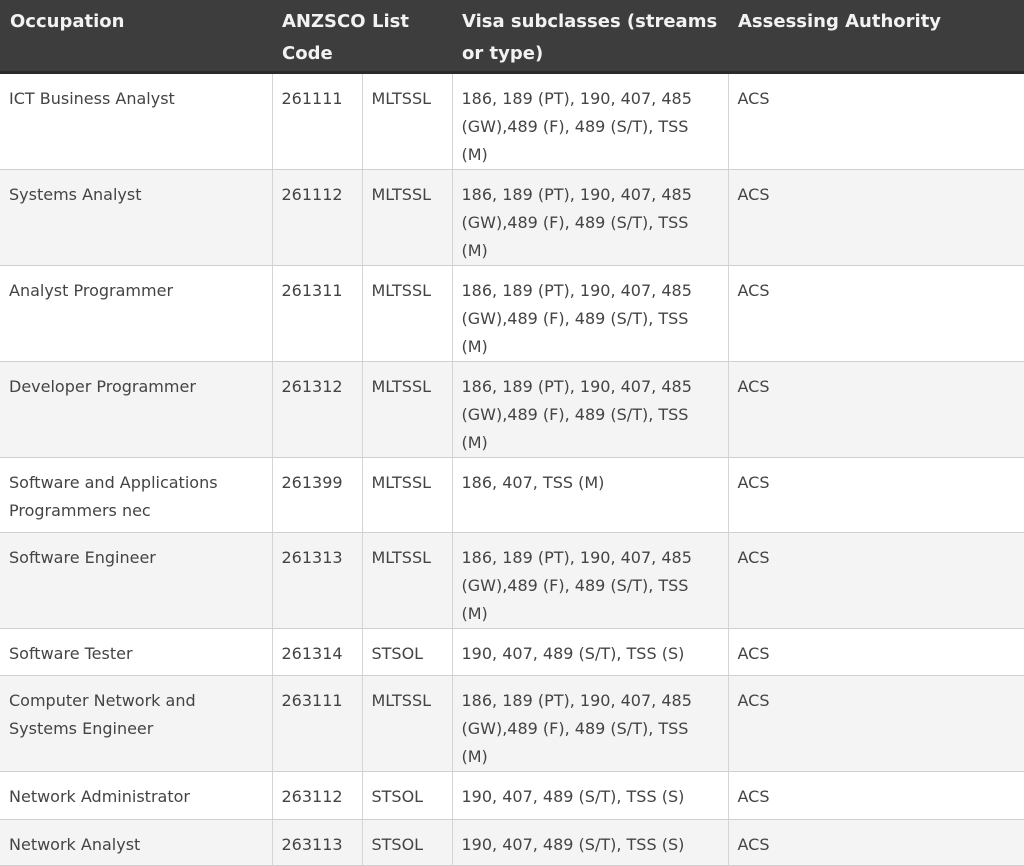 The image size is (1024, 866). I want to click on cell-anzsco-code: 263111, so click(316, 723).